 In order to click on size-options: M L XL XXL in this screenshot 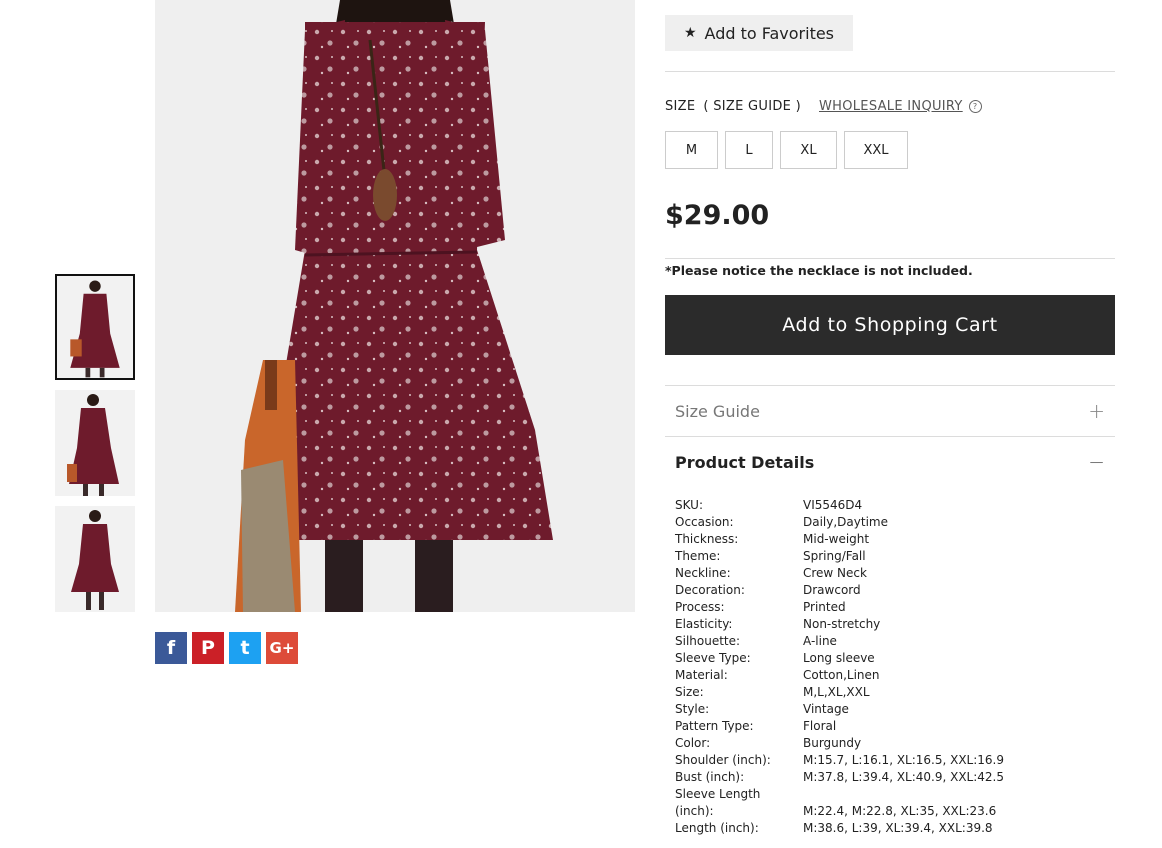, I will do `click(786, 150)`.